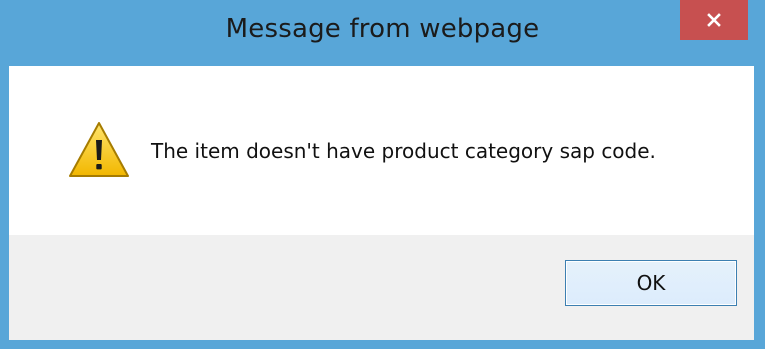 The height and width of the screenshot is (349, 765). I want to click on close-button, so click(714, 20).